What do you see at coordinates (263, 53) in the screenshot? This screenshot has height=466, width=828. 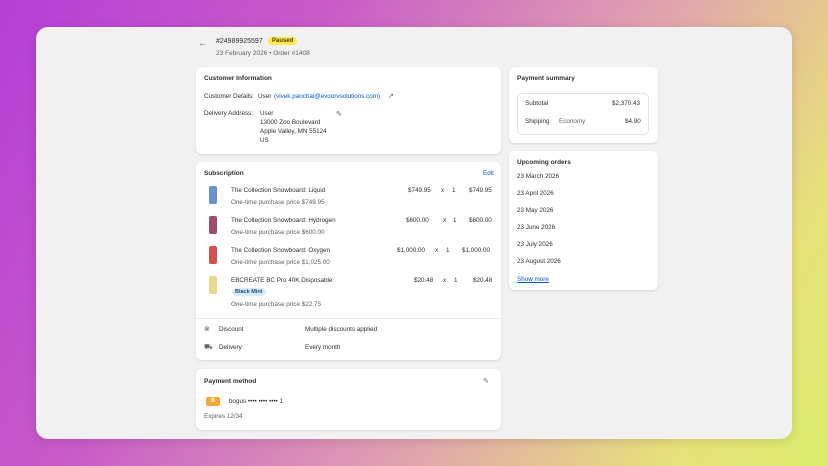 I see `order-subline: 23 February 2026 • Order #1408` at bounding box center [263, 53].